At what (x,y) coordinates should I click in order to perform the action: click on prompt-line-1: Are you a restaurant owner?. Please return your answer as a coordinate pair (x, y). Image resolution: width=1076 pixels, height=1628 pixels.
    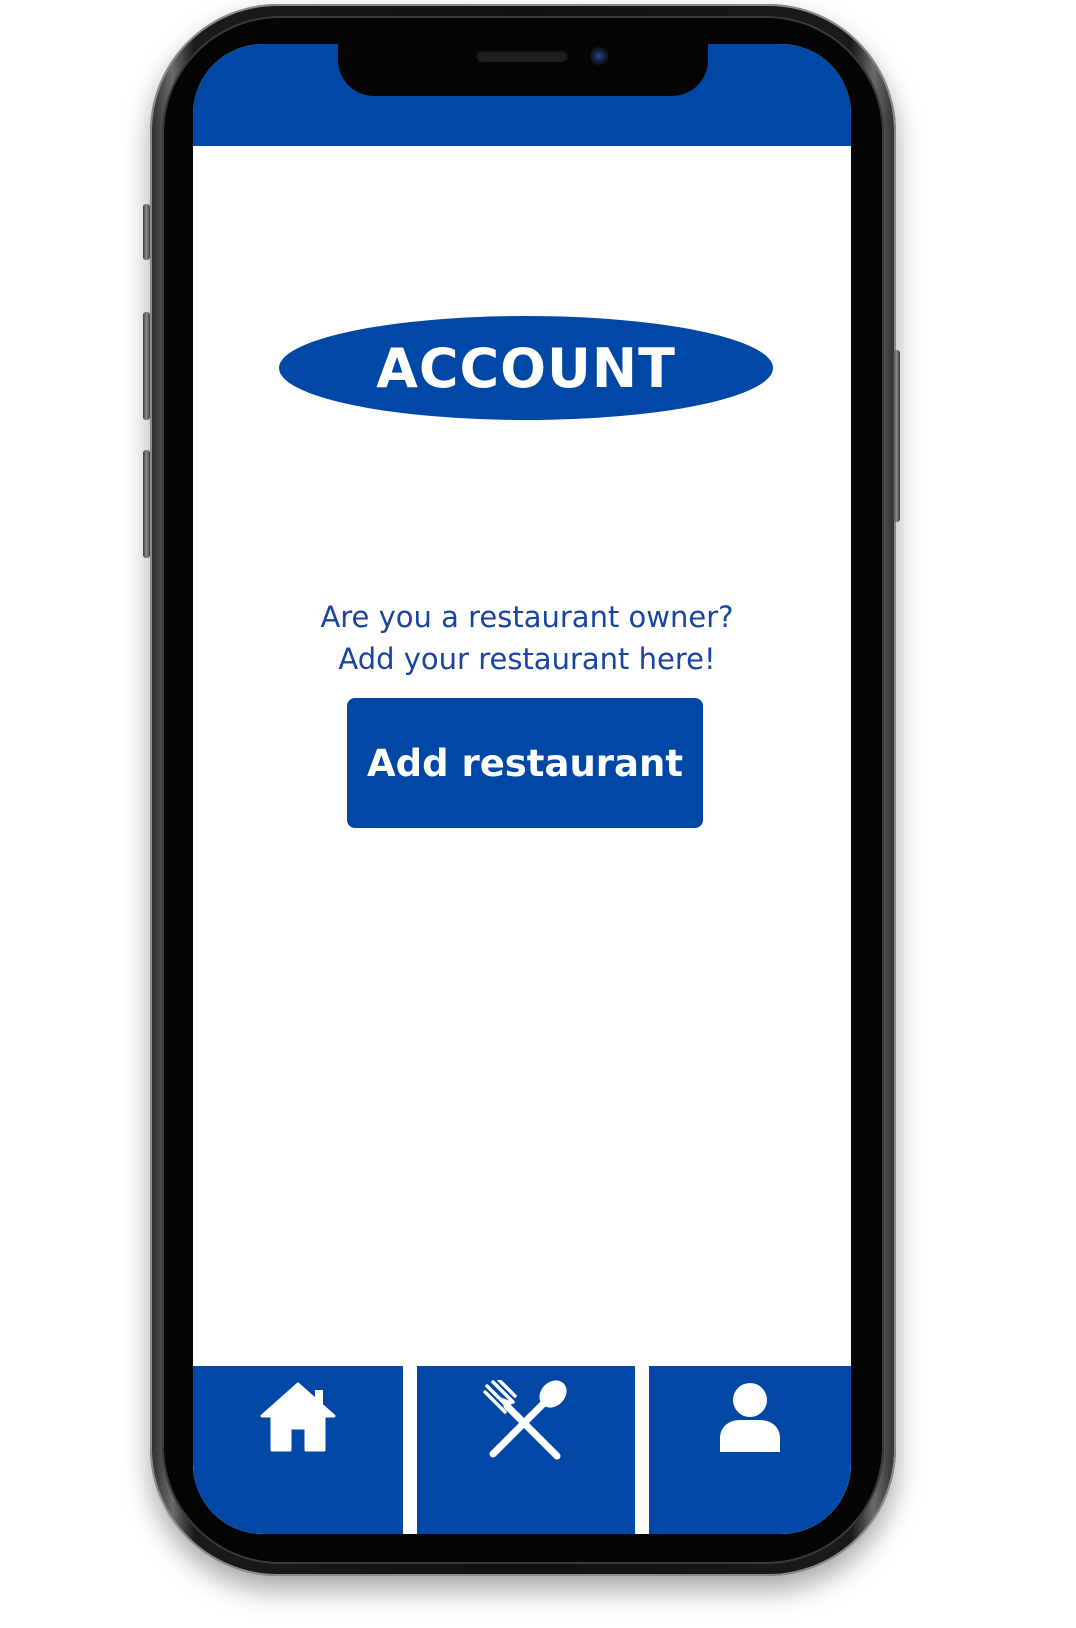
    Looking at the image, I should click on (527, 617).